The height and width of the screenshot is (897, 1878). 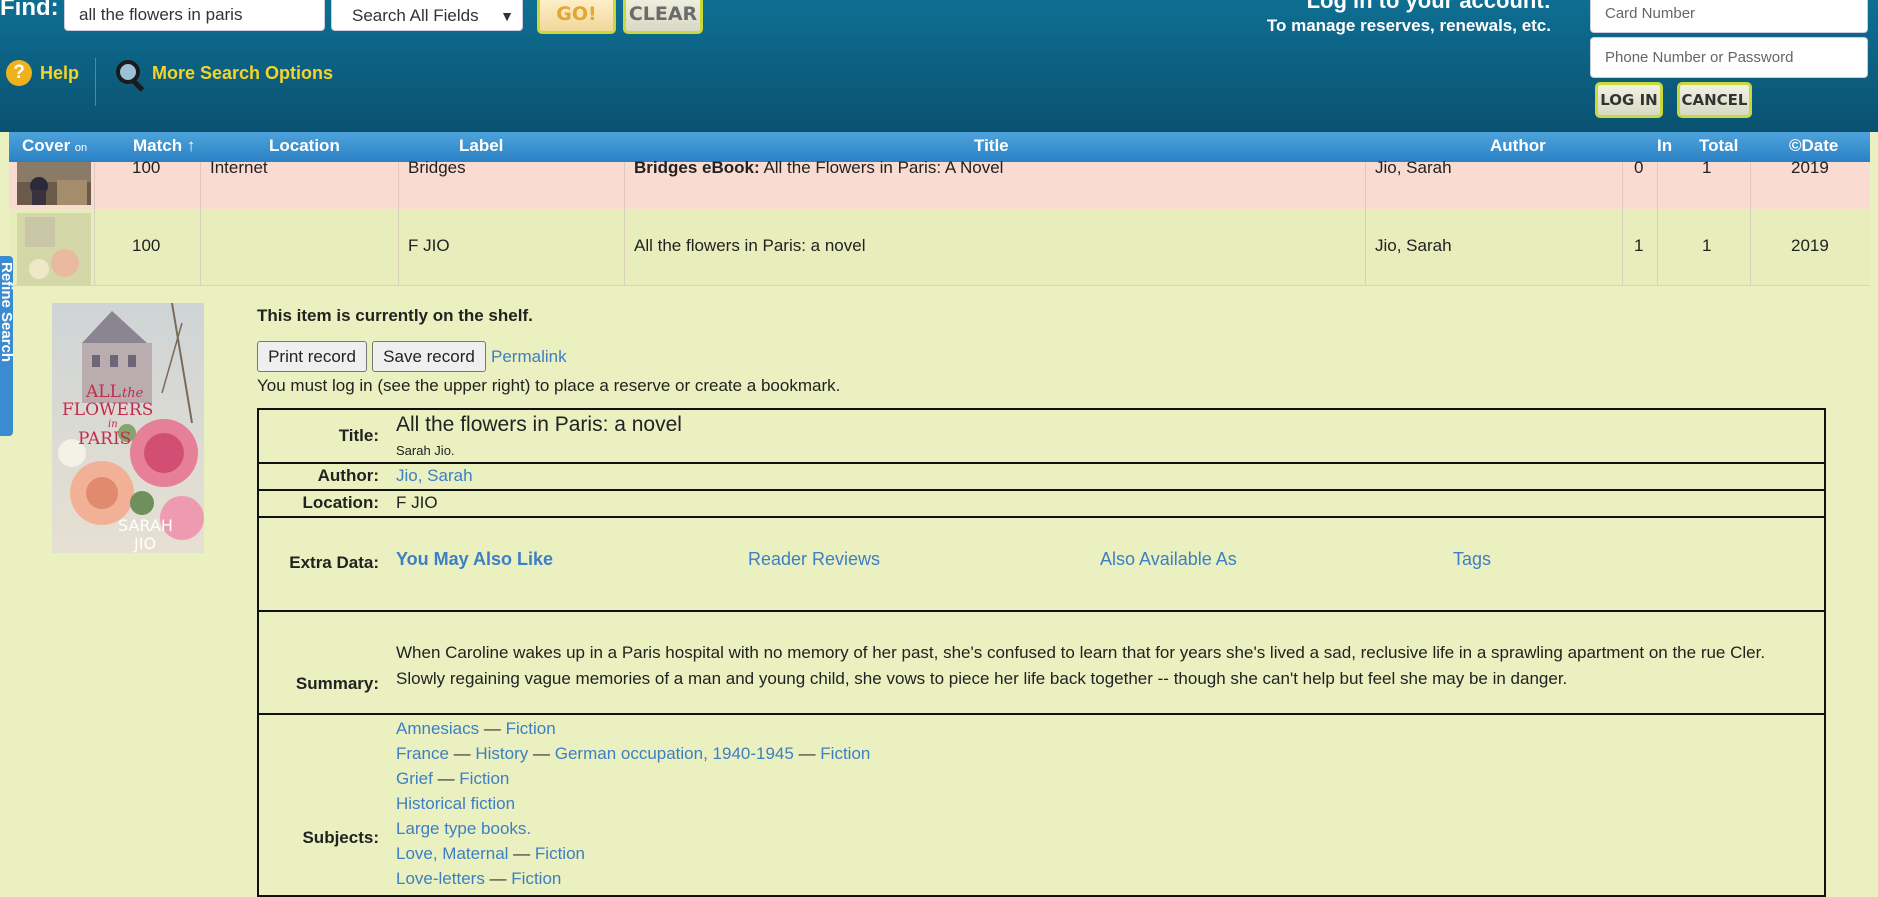 What do you see at coordinates (1729, 16) in the screenshot?
I see `card-number-field: Card Number` at bounding box center [1729, 16].